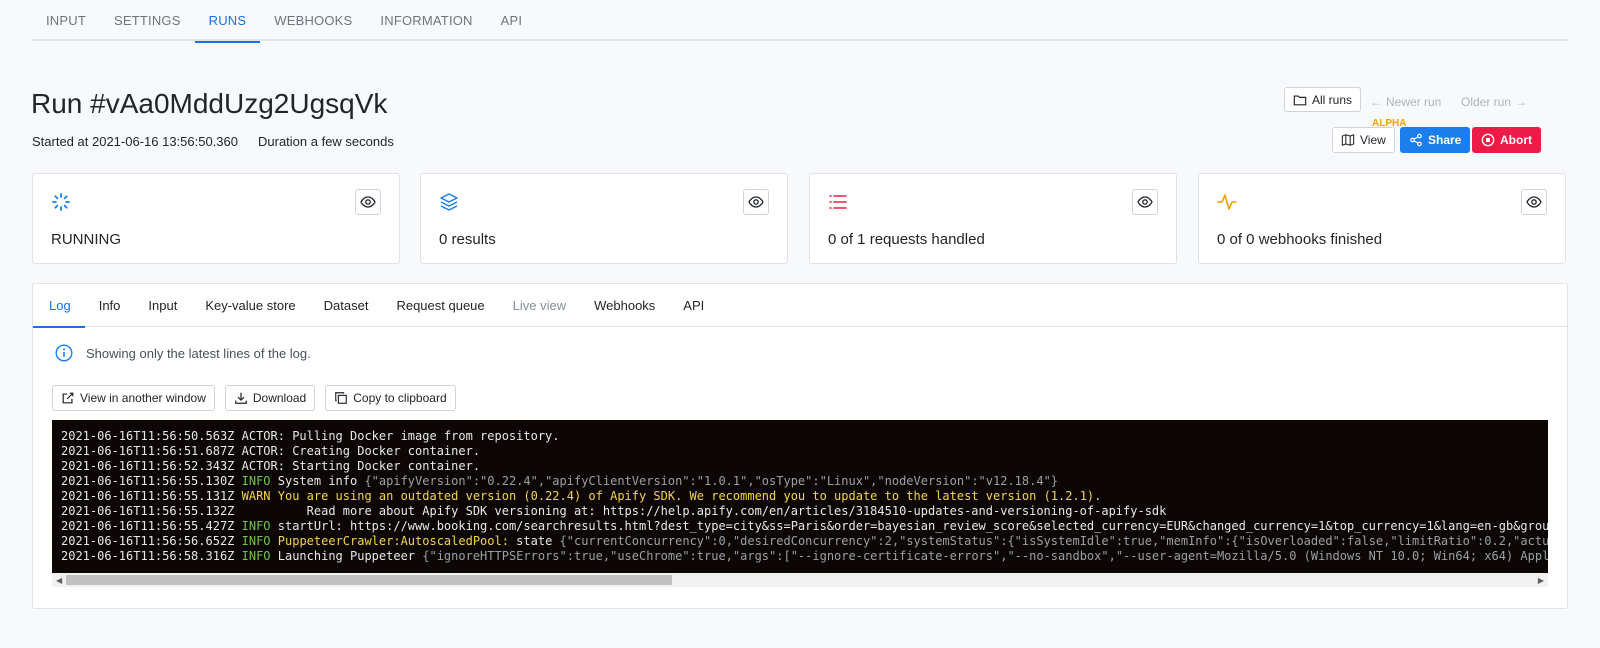  What do you see at coordinates (440, 305) in the screenshot?
I see `tab-request-queue: Request queue` at bounding box center [440, 305].